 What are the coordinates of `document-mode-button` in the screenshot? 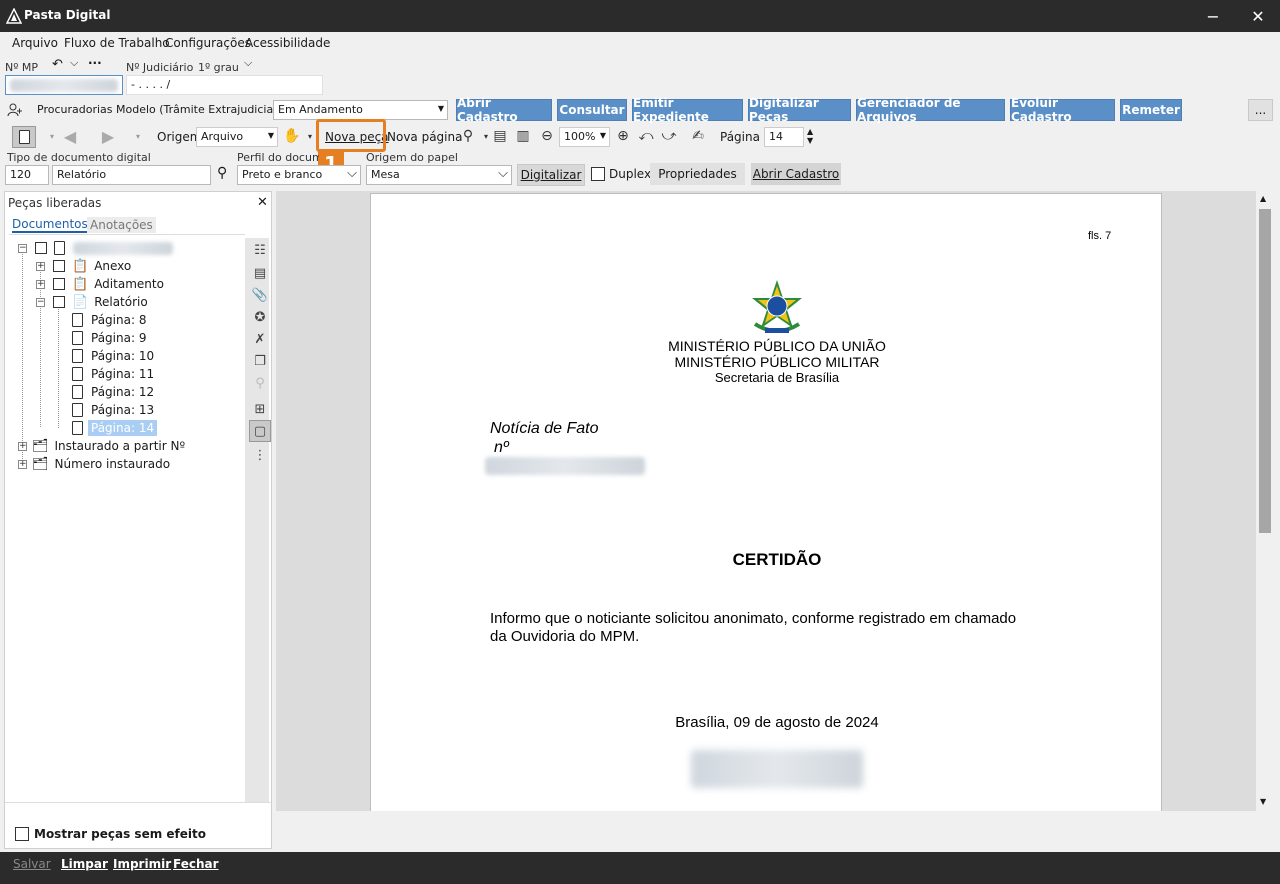 It's located at (24, 137).